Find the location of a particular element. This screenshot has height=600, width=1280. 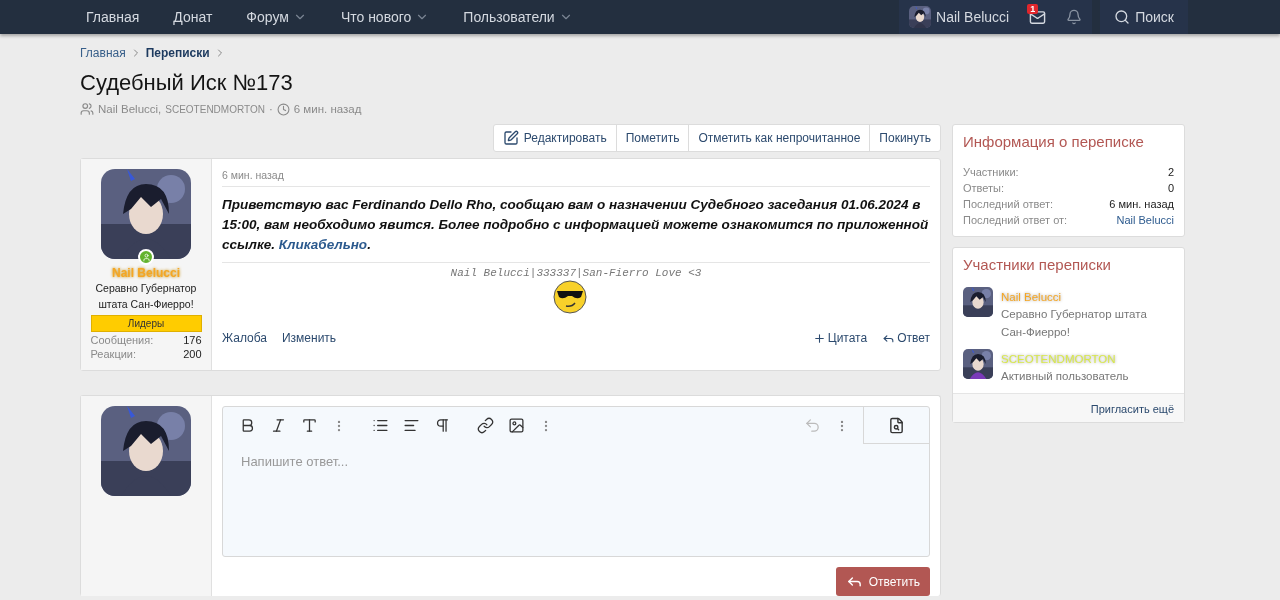

user-name: Nail Belucci is located at coordinates (973, 17).